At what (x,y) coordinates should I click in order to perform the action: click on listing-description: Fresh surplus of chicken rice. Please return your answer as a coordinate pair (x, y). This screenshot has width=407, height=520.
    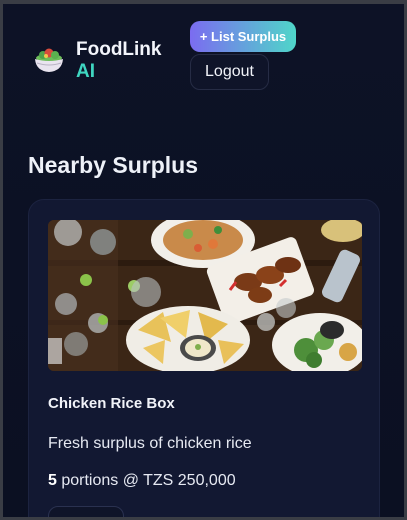
    Looking at the image, I should click on (150, 443).